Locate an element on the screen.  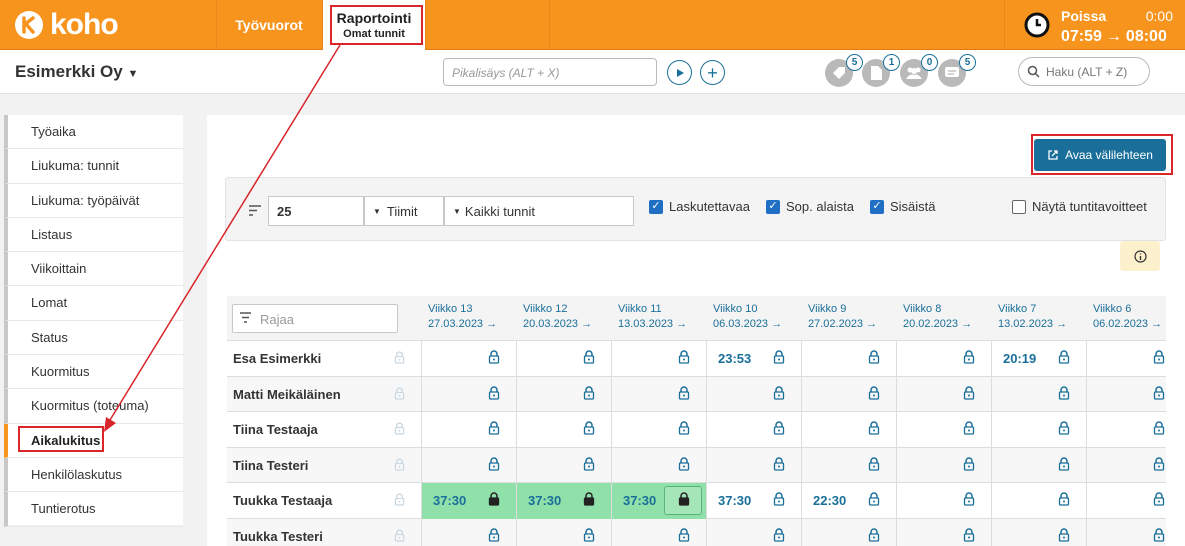
annotation-arrow is located at coordinates (222, 238).